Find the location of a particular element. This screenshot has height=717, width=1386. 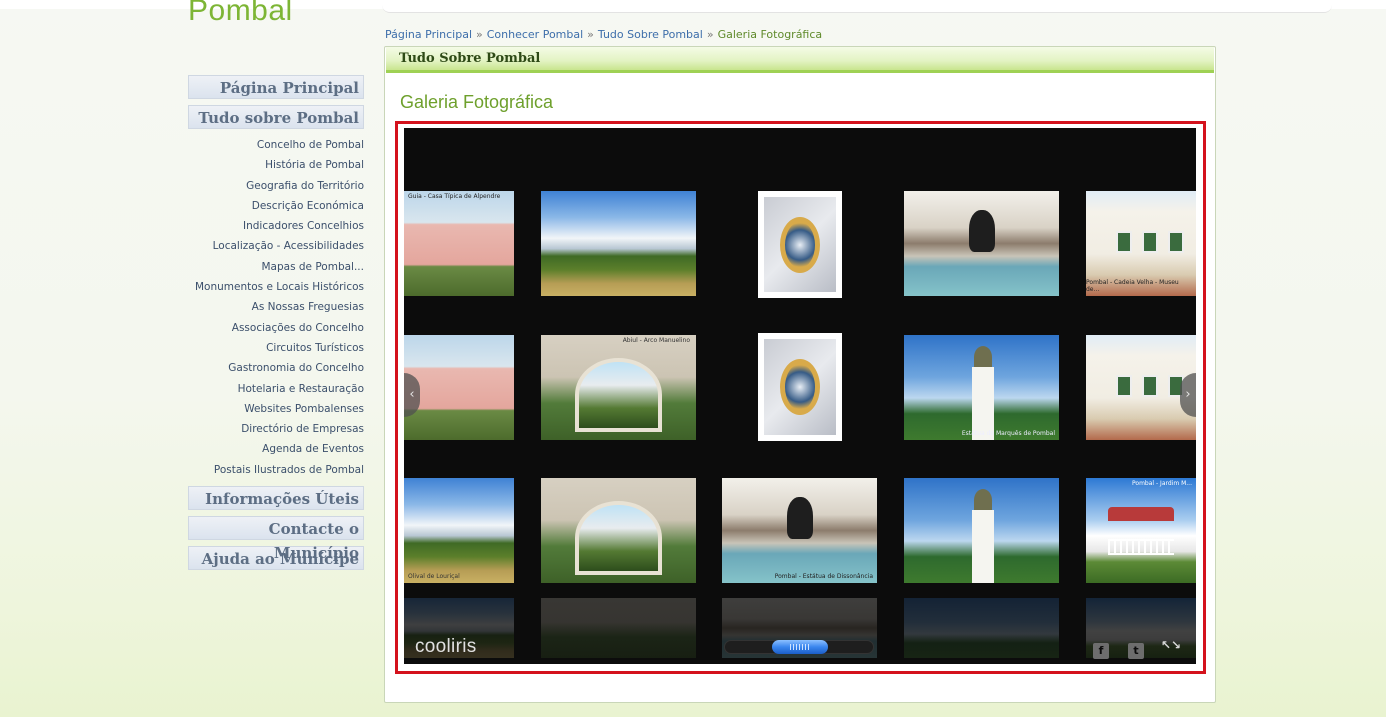

facebook-icon: f is located at coordinates (1101, 651).